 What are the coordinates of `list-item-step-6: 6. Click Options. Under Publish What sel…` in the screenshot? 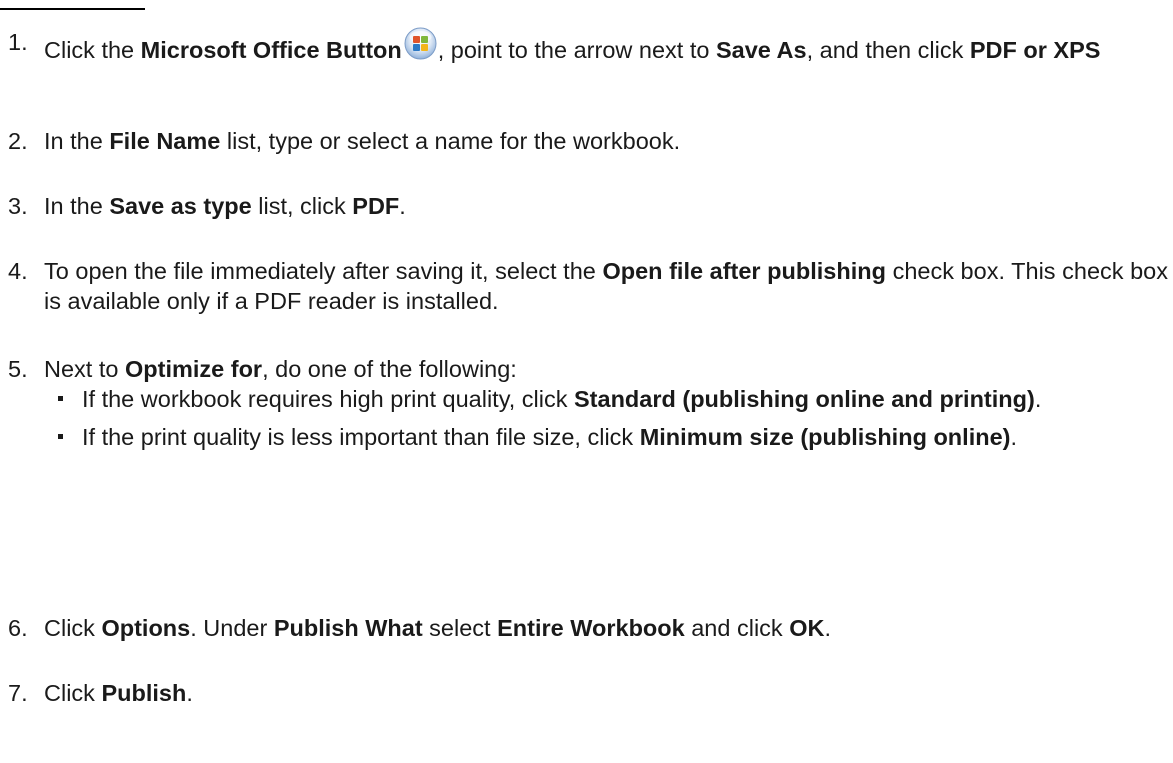 It's located at (588, 628).